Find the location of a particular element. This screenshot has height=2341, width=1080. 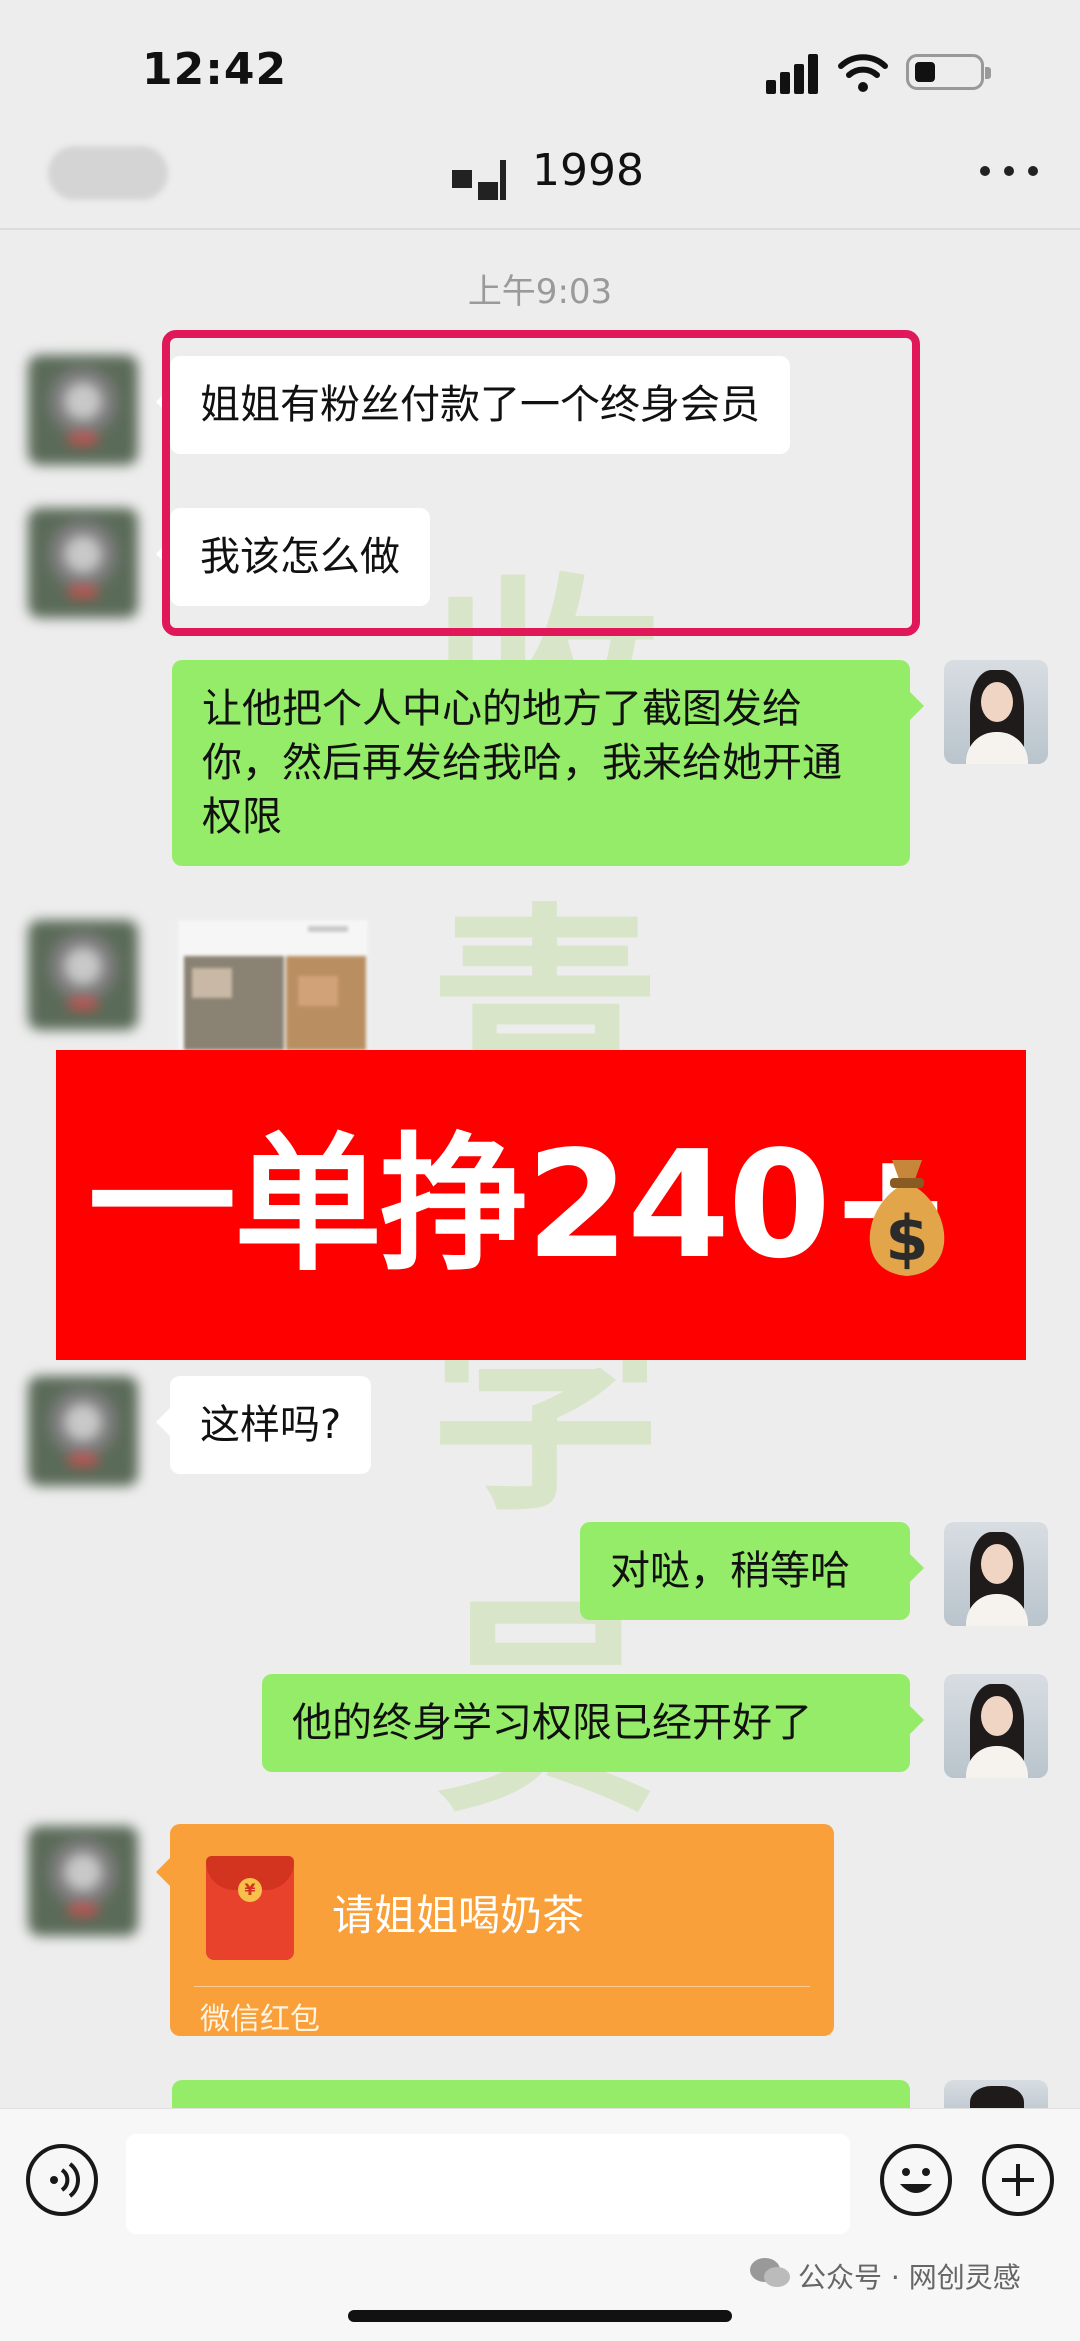

promo-banner-text: 一单挣240+ is located at coordinates (520, 1205).